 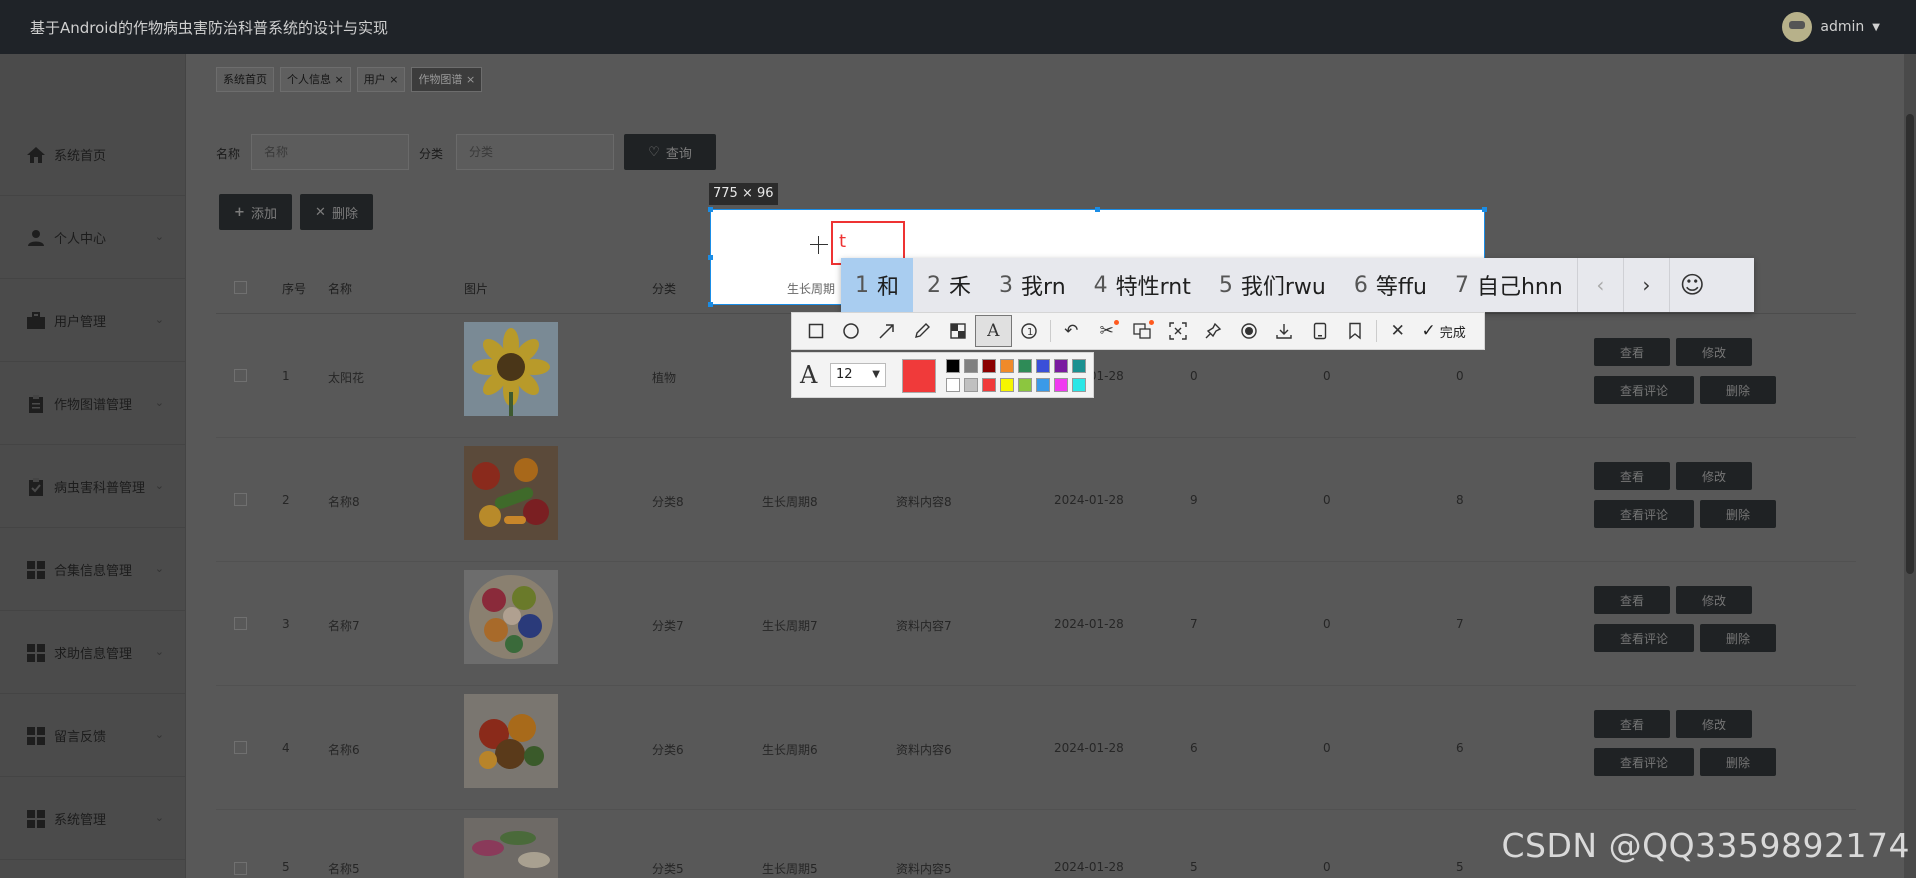 What do you see at coordinates (1797, 27) in the screenshot?
I see `avatar` at bounding box center [1797, 27].